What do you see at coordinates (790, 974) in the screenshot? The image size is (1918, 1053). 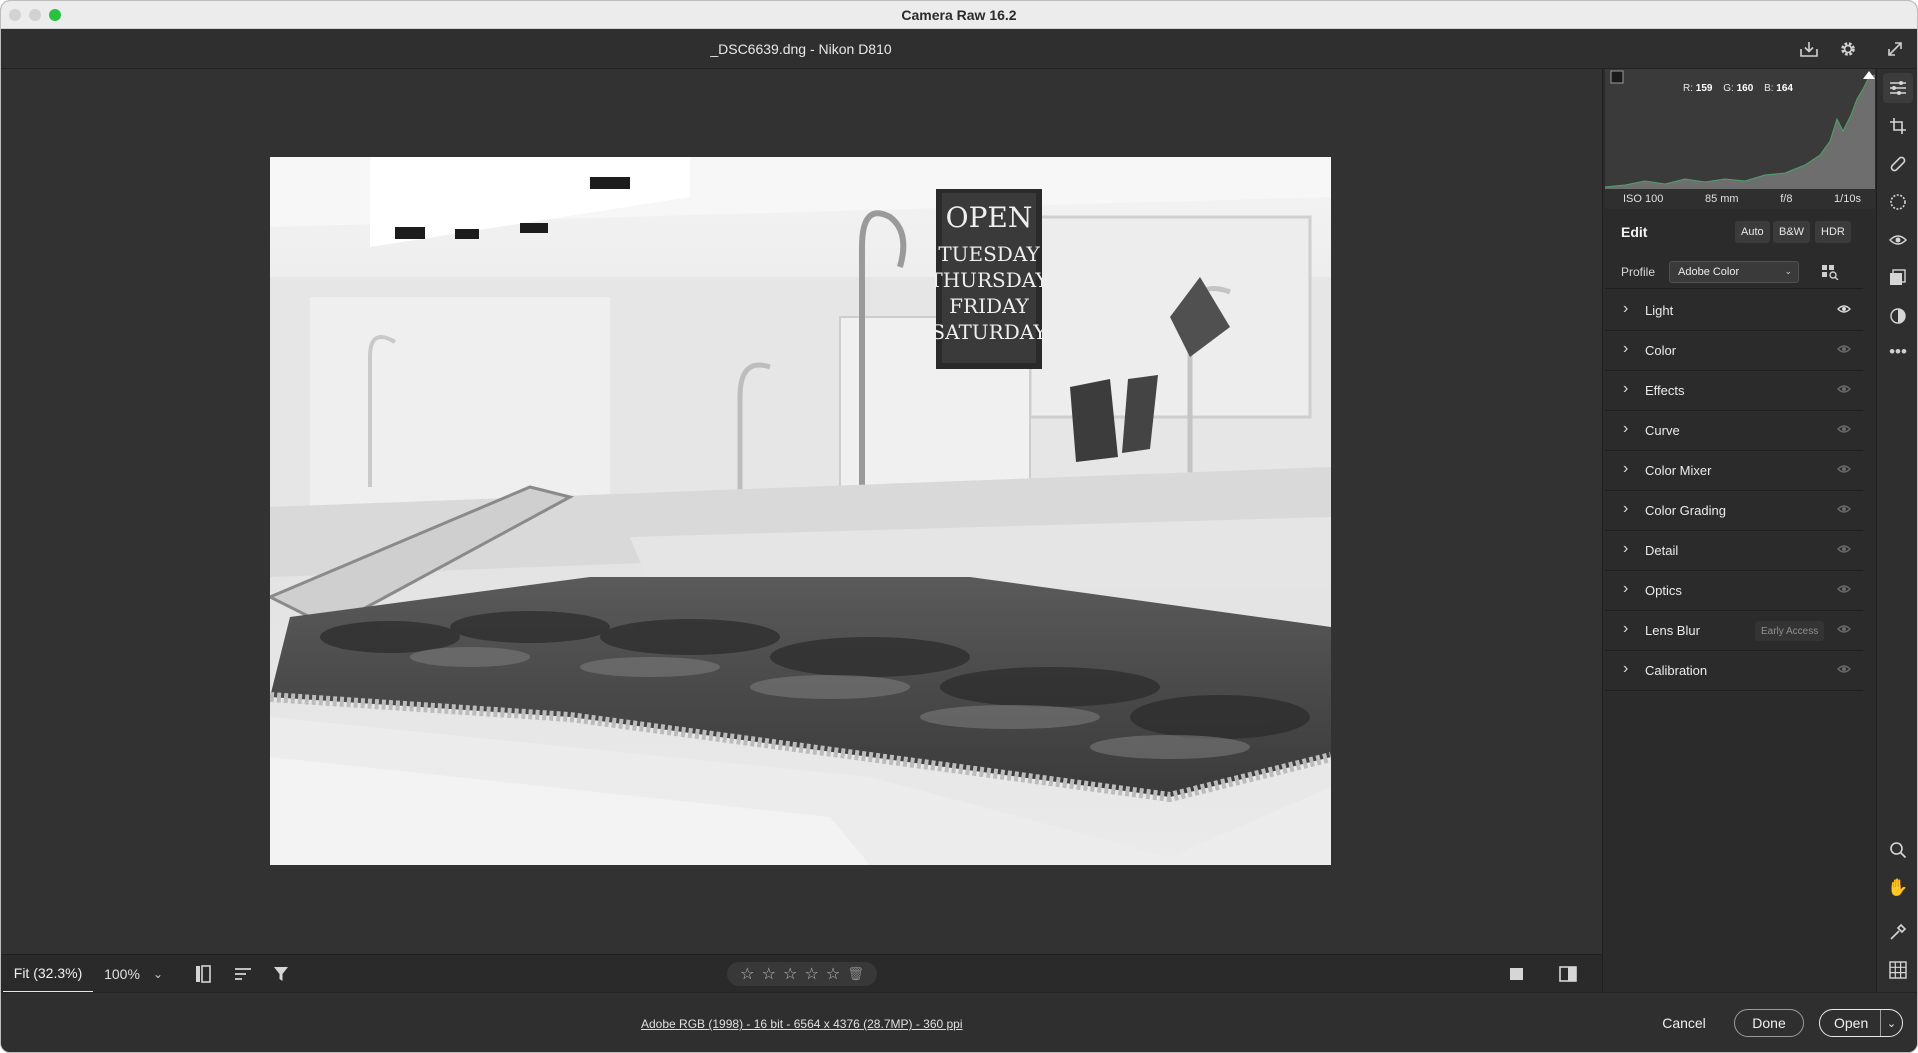 I see `star-3: ☆` at bounding box center [790, 974].